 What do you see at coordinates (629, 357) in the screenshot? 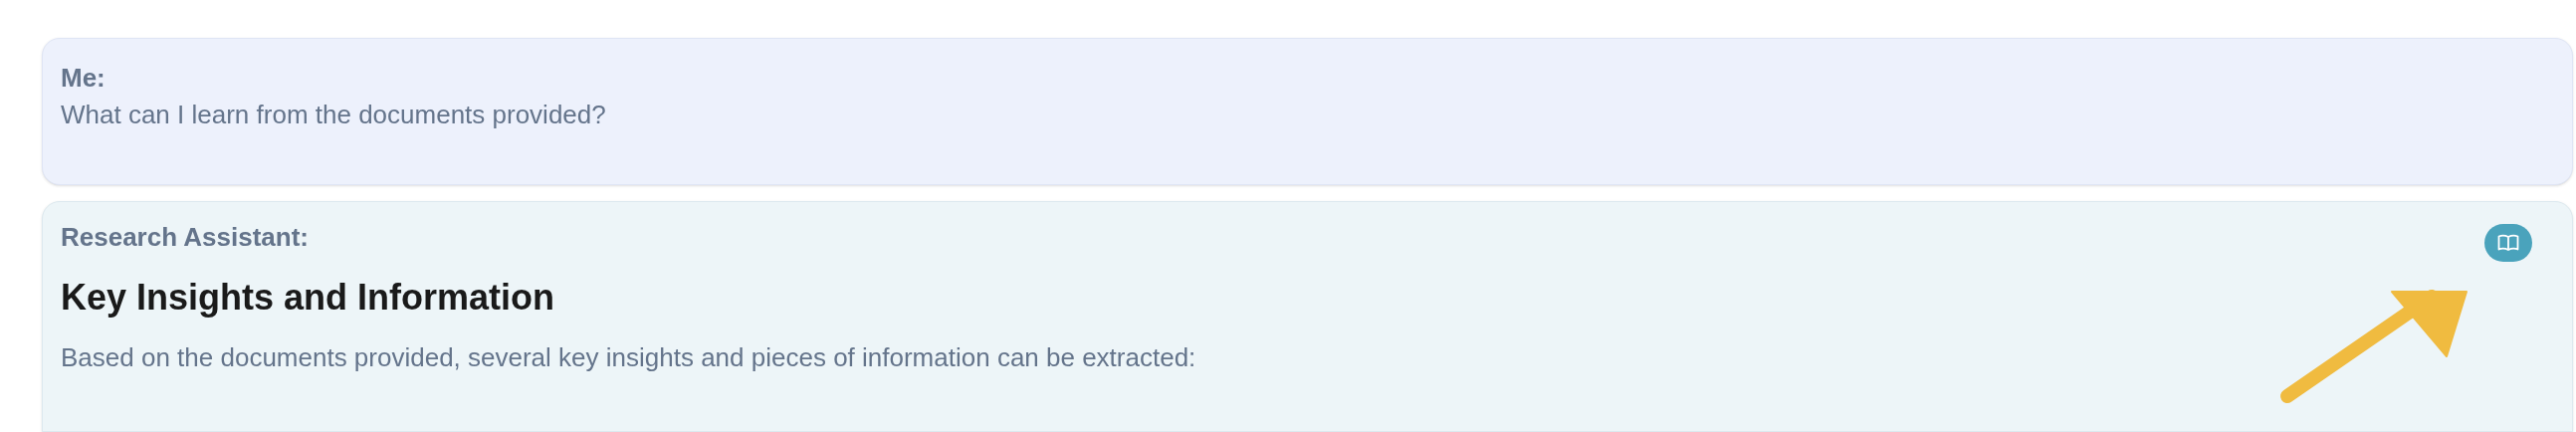
I see `response-text: Based on the documents provided, several key insights and pieces of information can be extracted:` at bounding box center [629, 357].